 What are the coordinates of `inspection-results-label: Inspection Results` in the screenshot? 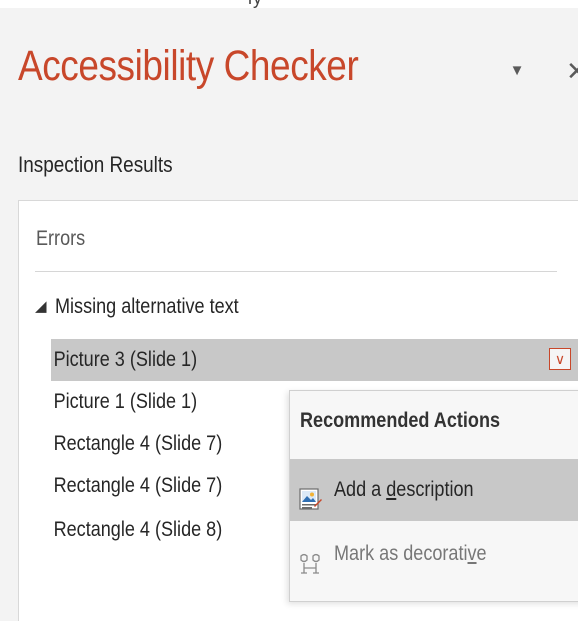 It's located at (95, 164).